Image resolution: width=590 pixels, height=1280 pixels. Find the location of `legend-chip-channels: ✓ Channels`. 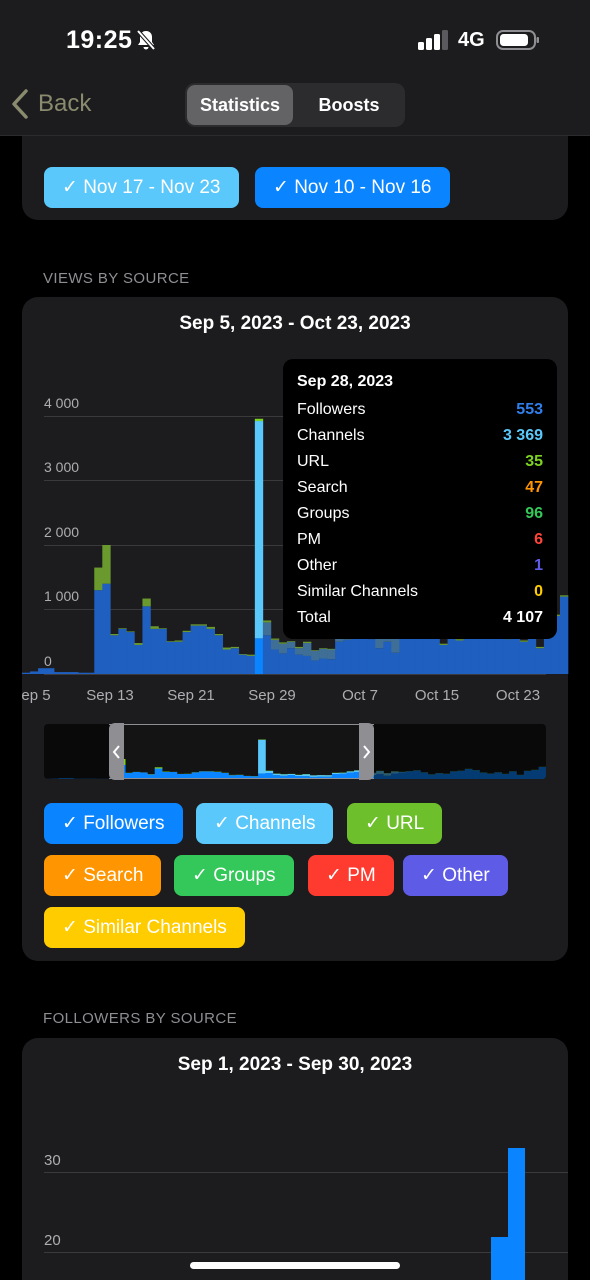

legend-chip-channels: ✓ Channels is located at coordinates (265, 823).